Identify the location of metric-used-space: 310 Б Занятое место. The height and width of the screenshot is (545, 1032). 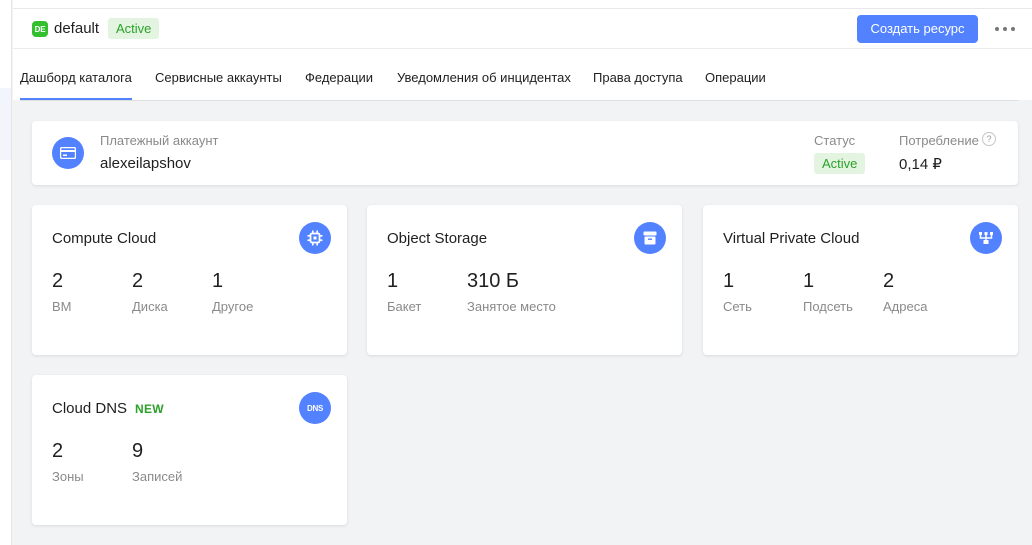
(527, 291).